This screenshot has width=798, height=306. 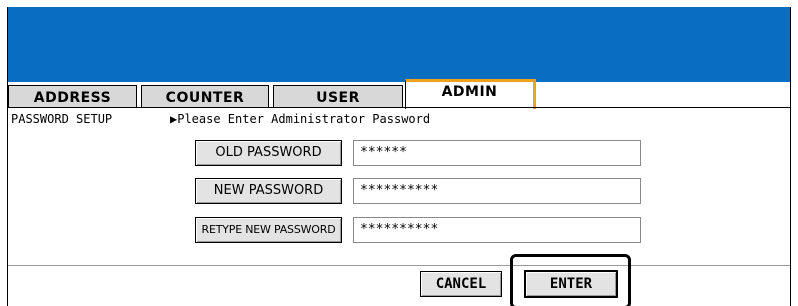 What do you see at coordinates (571, 284) in the screenshot?
I see `enter-button: ENTER` at bounding box center [571, 284].